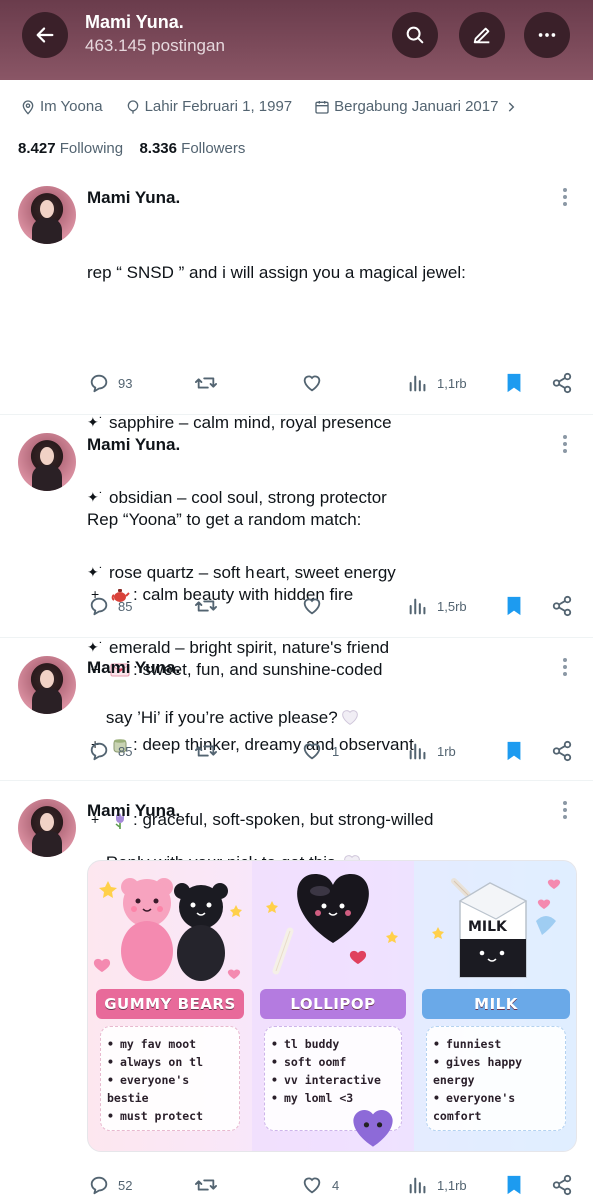 This screenshot has width=593, height=1200. What do you see at coordinates (373, 1128) in the screenshot?
I see `purple-heart-icon` at bounding box center [373, 1128].